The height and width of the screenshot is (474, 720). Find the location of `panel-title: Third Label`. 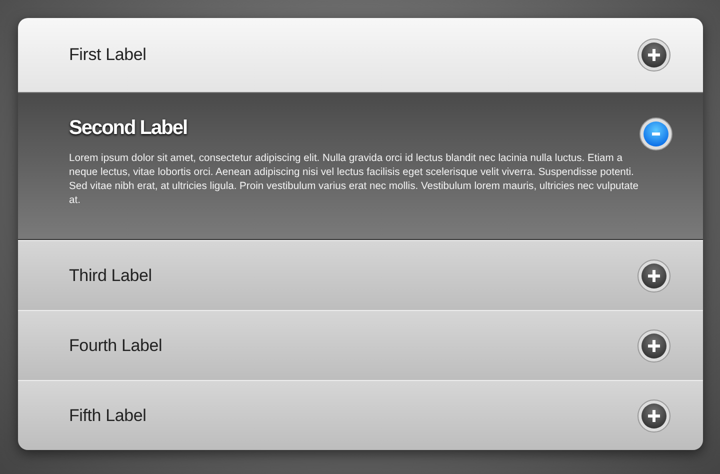

panel-title: Third Label is located at coordinates (110, 276).